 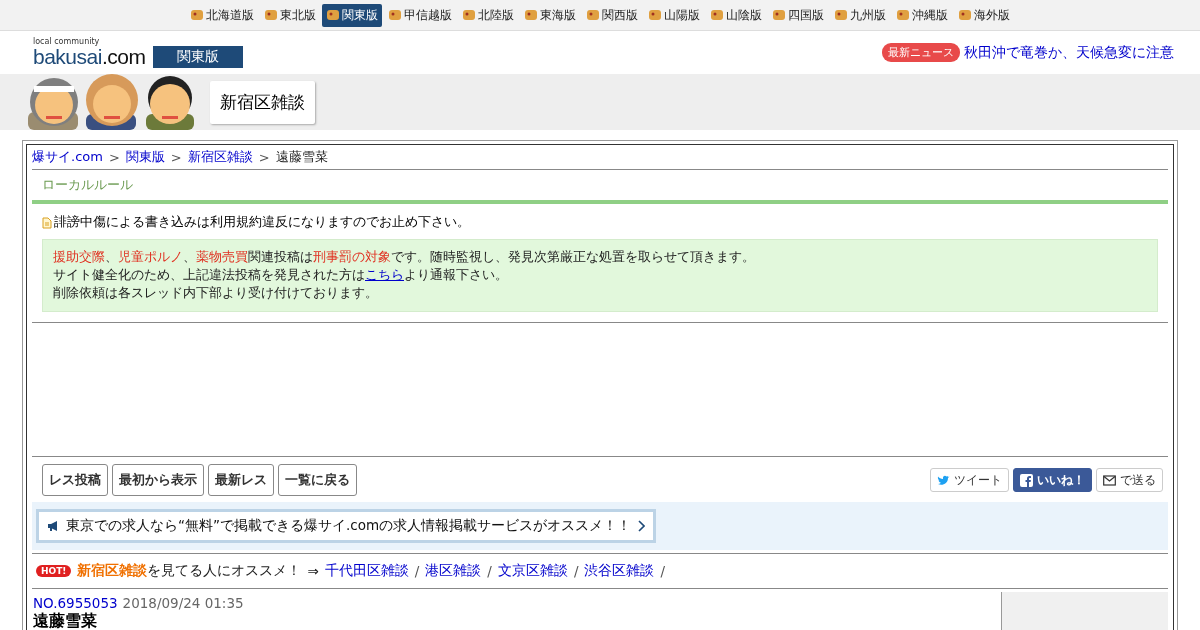 I want to click on region-tab: 関西版, so click(x=612, y=15).